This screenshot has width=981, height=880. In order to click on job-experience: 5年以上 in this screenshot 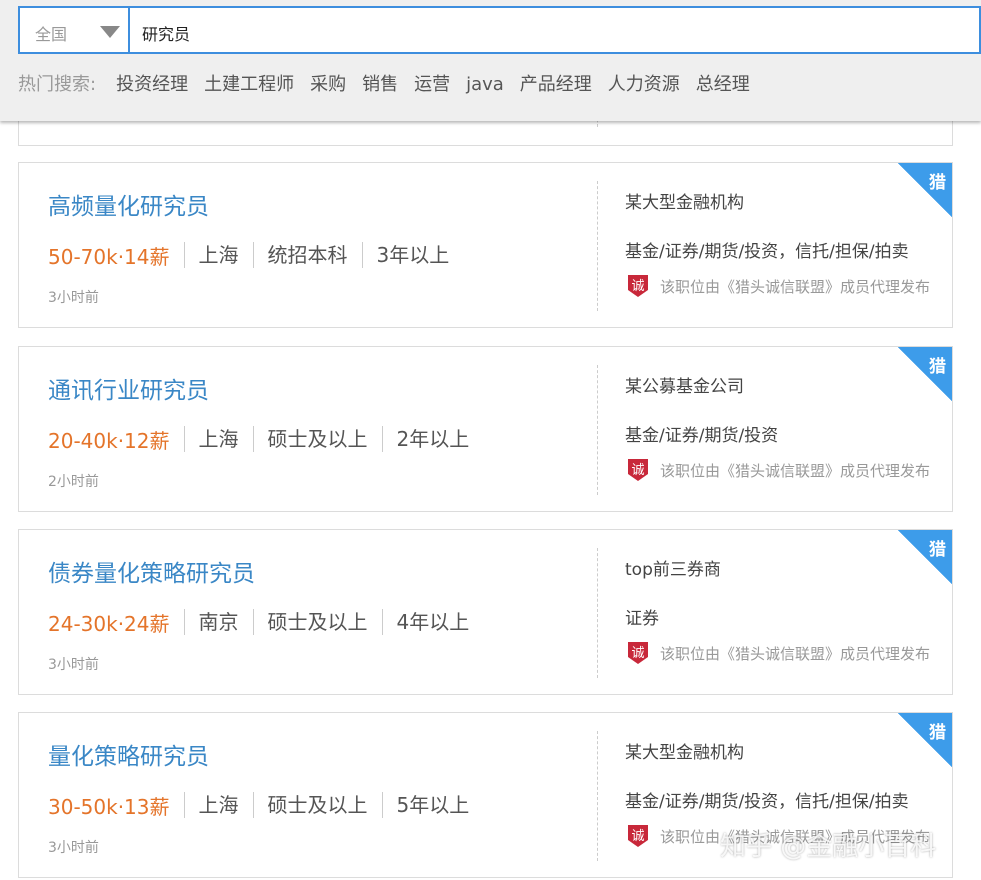, I will do `click(425, 805)`.